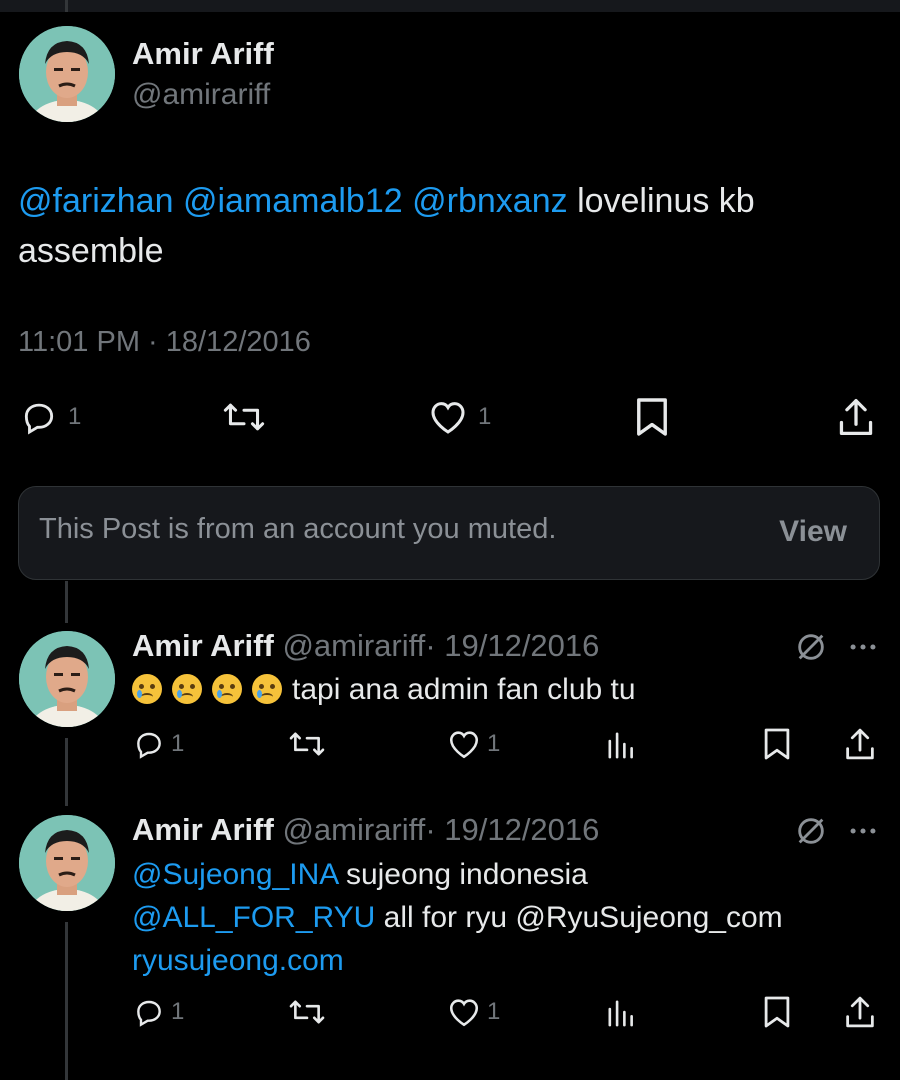  Describe the element at coordinates (666, 201) in the screenshot. I see `tweet-text-part: lovelinus kb` at that location.